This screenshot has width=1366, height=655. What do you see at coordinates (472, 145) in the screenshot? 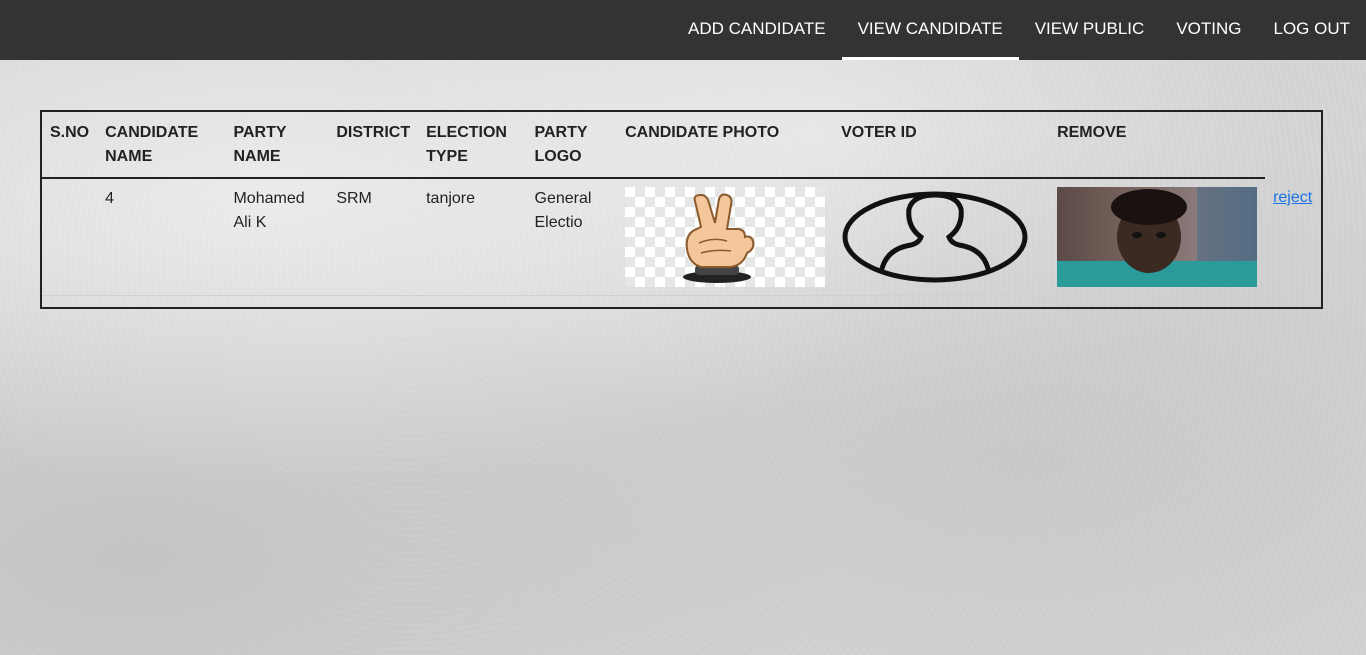
I see `header-election-type: ELECTION TYPE` at bounding box center [472, 145].